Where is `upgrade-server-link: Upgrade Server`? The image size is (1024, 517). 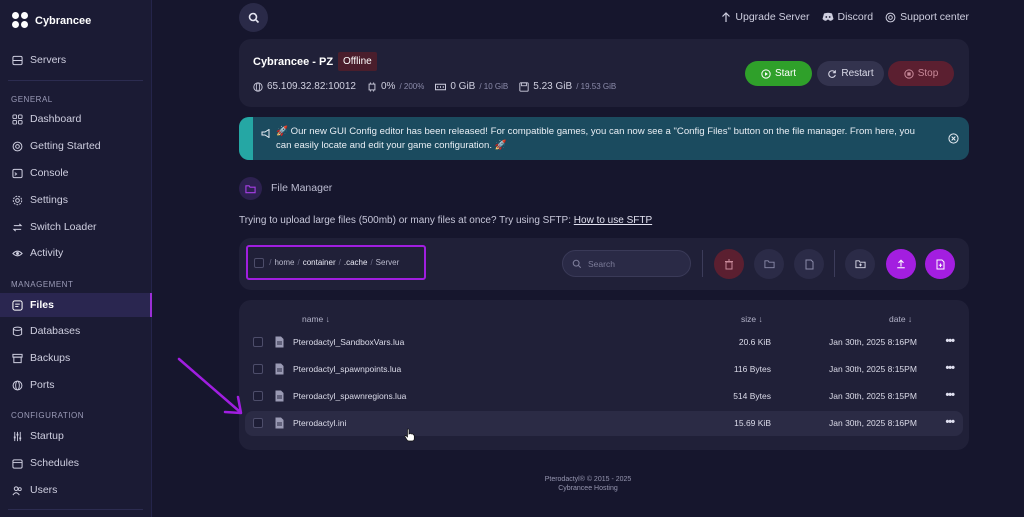
upgrade-server-link: Upgrade Server is located at coordinates (765, 17).